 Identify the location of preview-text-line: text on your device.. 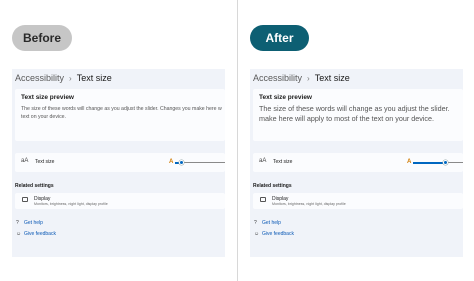
(43, 117).